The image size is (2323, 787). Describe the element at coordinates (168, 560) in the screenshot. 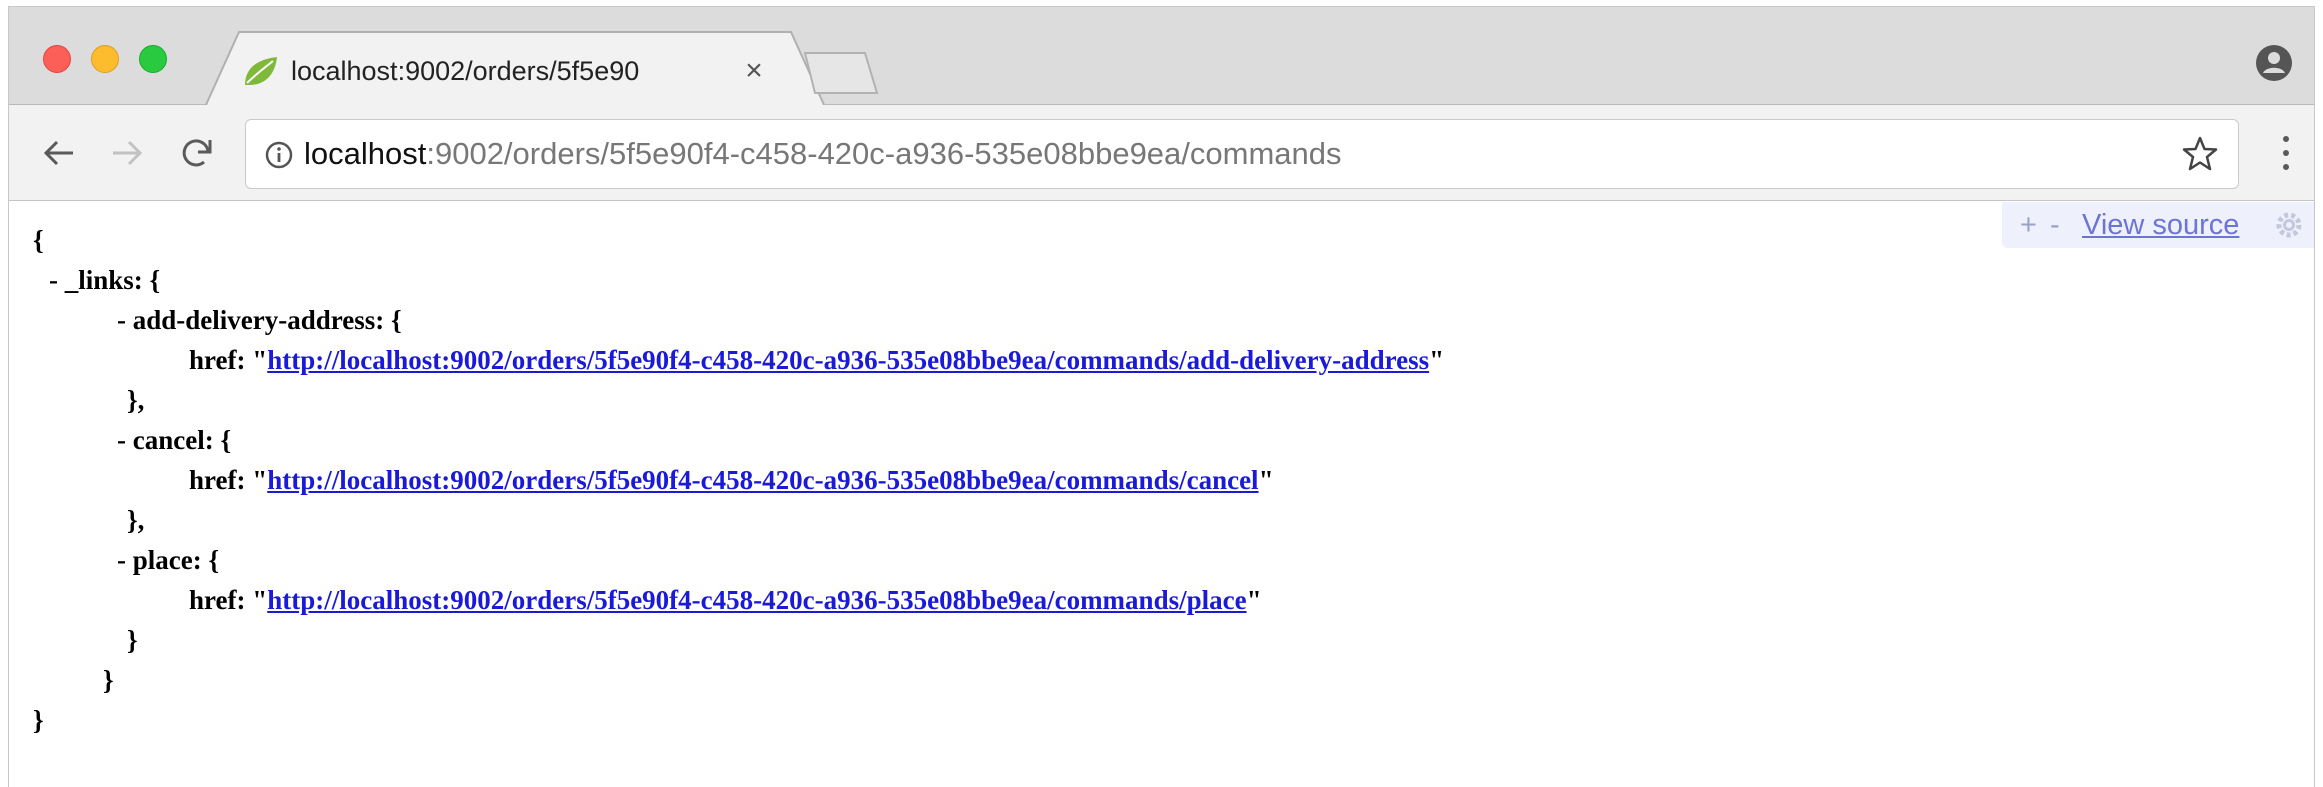

I see `place-key: - place: {` at that location.